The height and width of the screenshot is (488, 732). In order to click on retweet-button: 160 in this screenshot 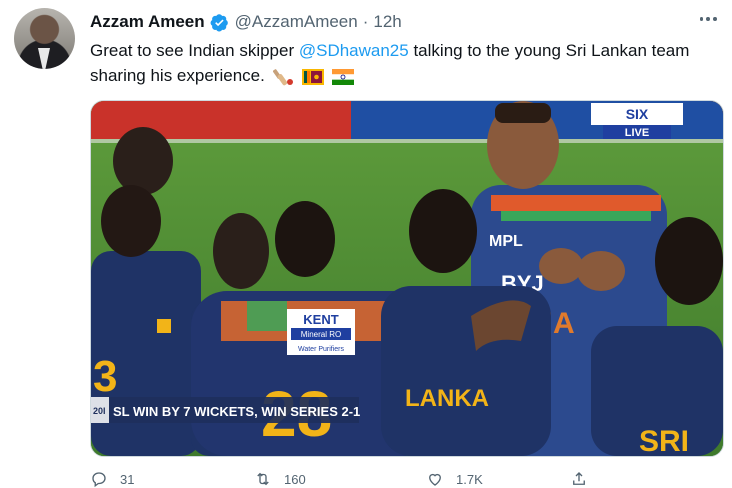, I will do `click(280, 479)`.